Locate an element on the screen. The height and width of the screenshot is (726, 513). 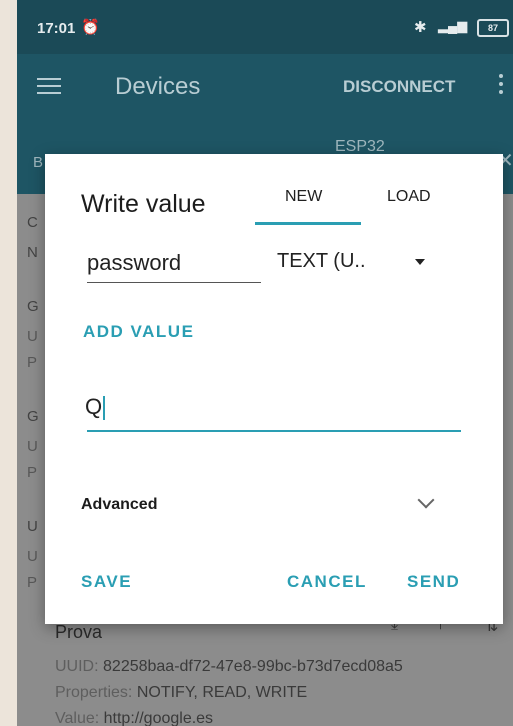
app-title: Devices is located at coordinates (158, 86).